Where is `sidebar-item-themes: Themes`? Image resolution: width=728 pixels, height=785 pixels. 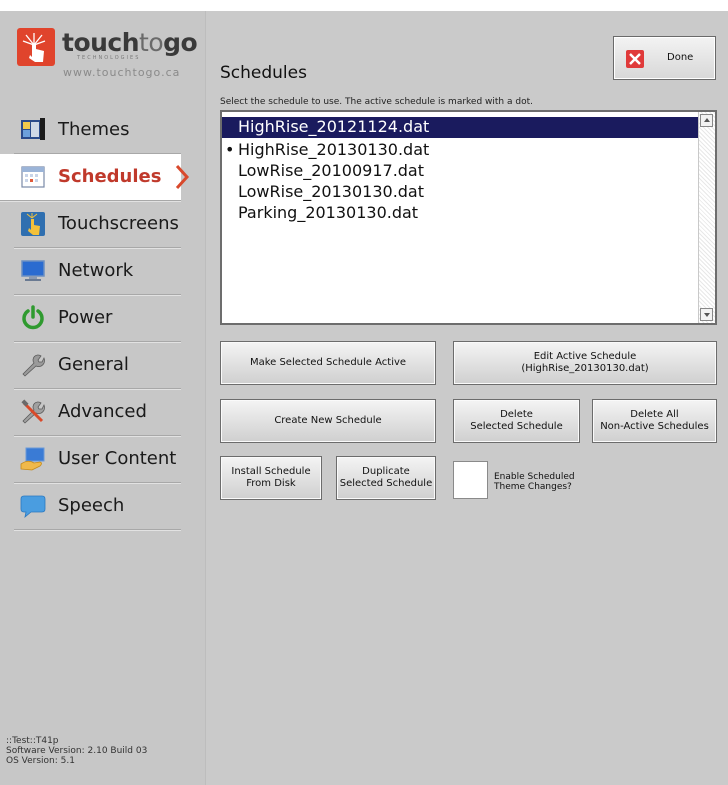
sidebar-item-themes: Themes is located at coordinates (97, 130).